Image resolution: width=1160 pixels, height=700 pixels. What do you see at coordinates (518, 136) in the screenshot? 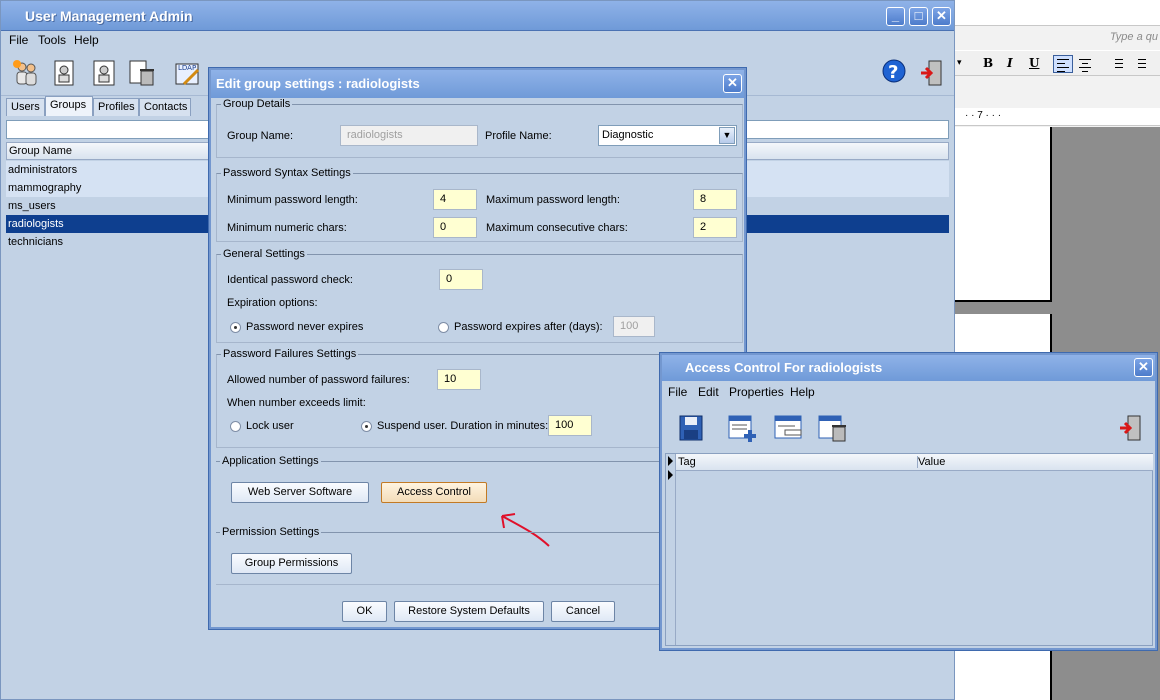
I see `profile-name-label: Profile Name:` at bounding box center [518, 136].